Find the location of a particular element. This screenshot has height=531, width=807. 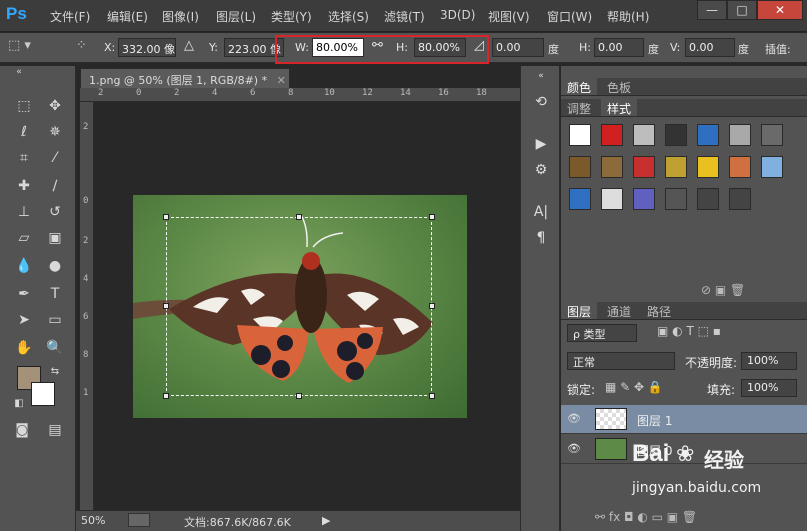

reference-point-icon: ⁘ is located at coordinates (81, 45).